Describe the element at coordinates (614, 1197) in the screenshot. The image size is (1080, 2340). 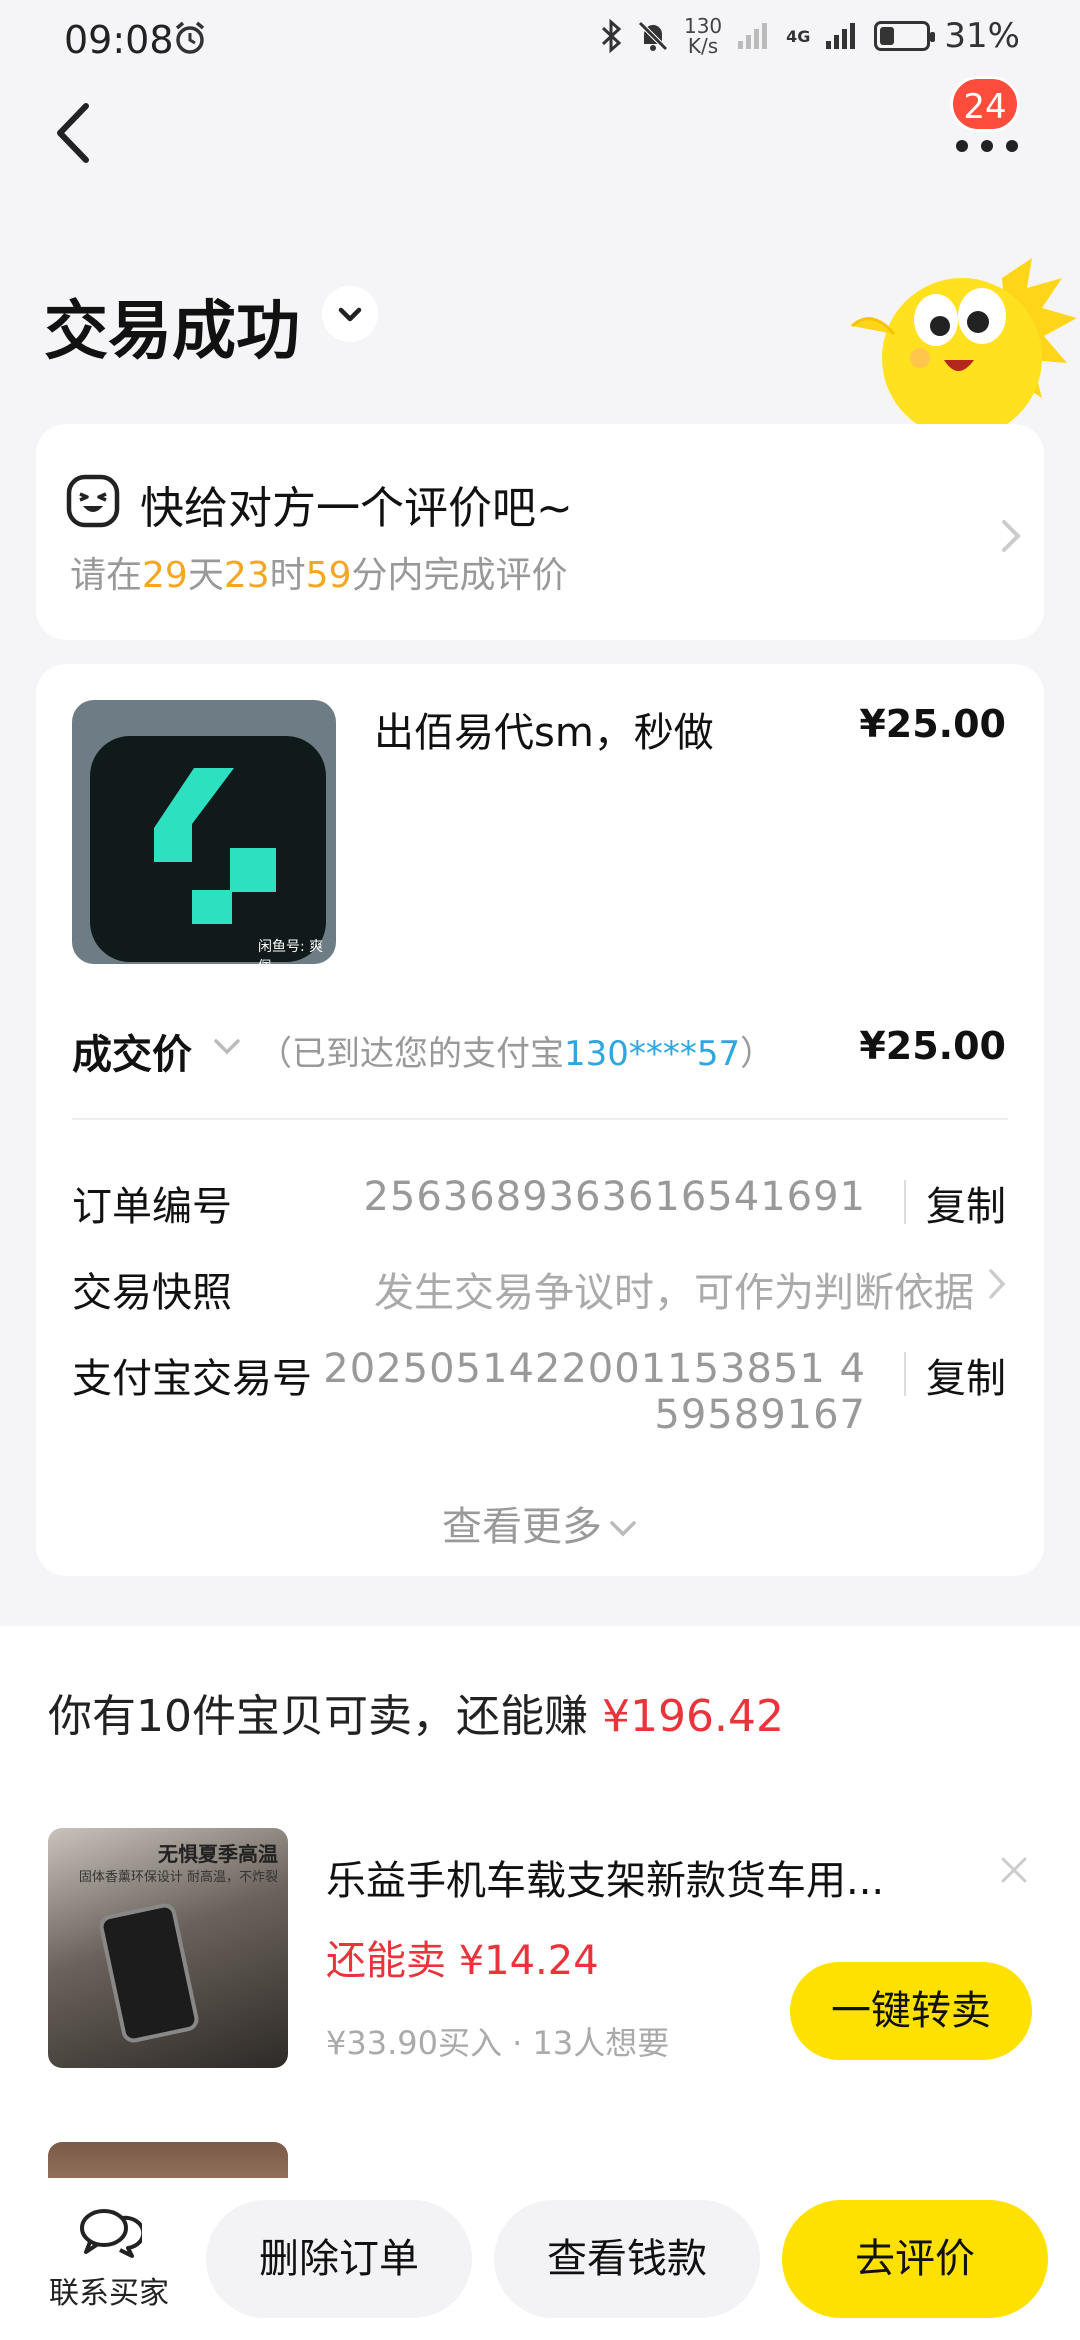
I see `order-number: 2563689363616541691` at that location.